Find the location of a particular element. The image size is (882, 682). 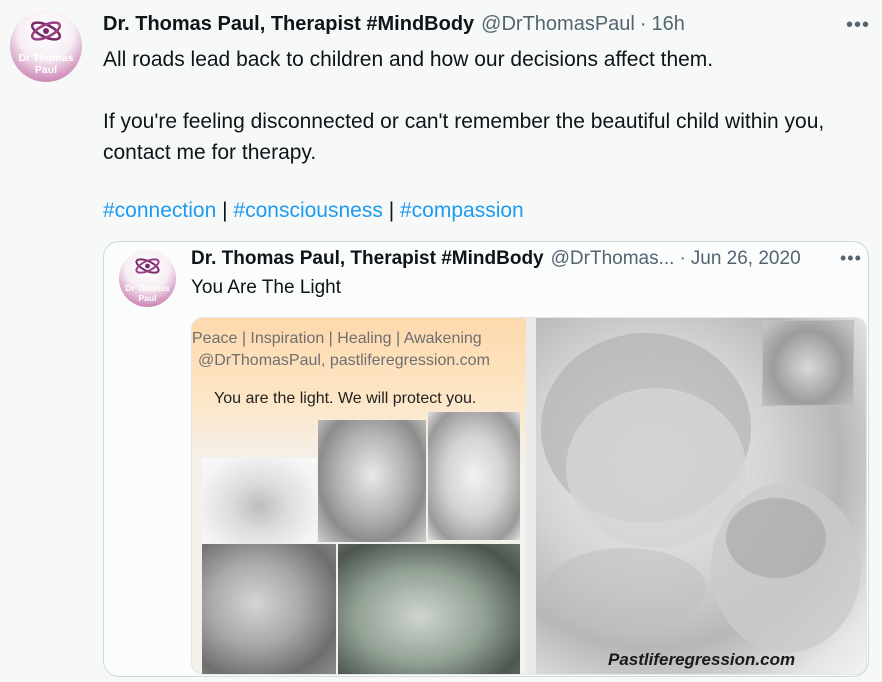

media-watermark: Pastliferegression.com is located at coordinates (702, 659).